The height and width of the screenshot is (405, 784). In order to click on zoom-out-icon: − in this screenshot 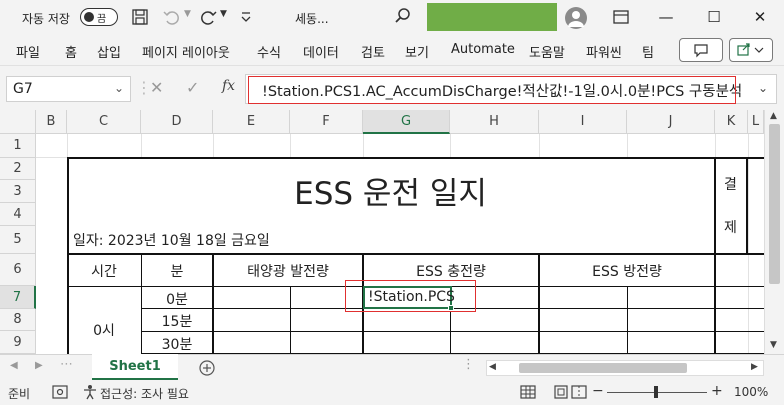, I will do `click(598, 391)`.